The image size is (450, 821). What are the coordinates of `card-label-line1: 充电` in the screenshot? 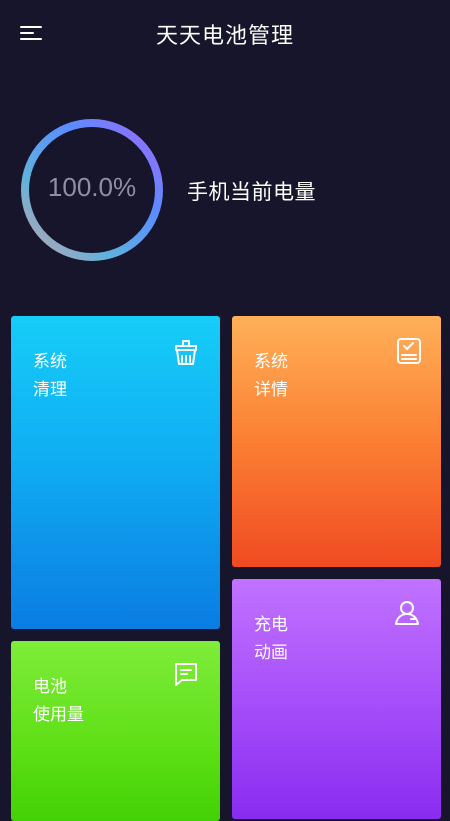 It's located at (271, 625).